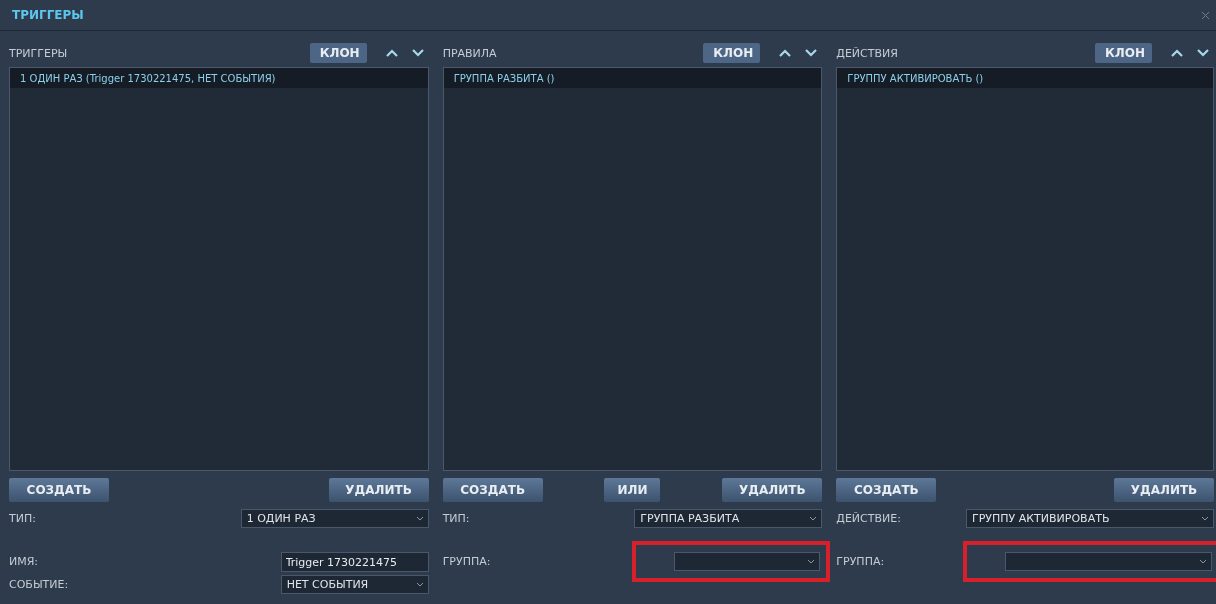 The width and height of the screenshot is (1216, 604). I want to click on list-item: ГРУППА РАЗБИТА (), so click(632, 78).